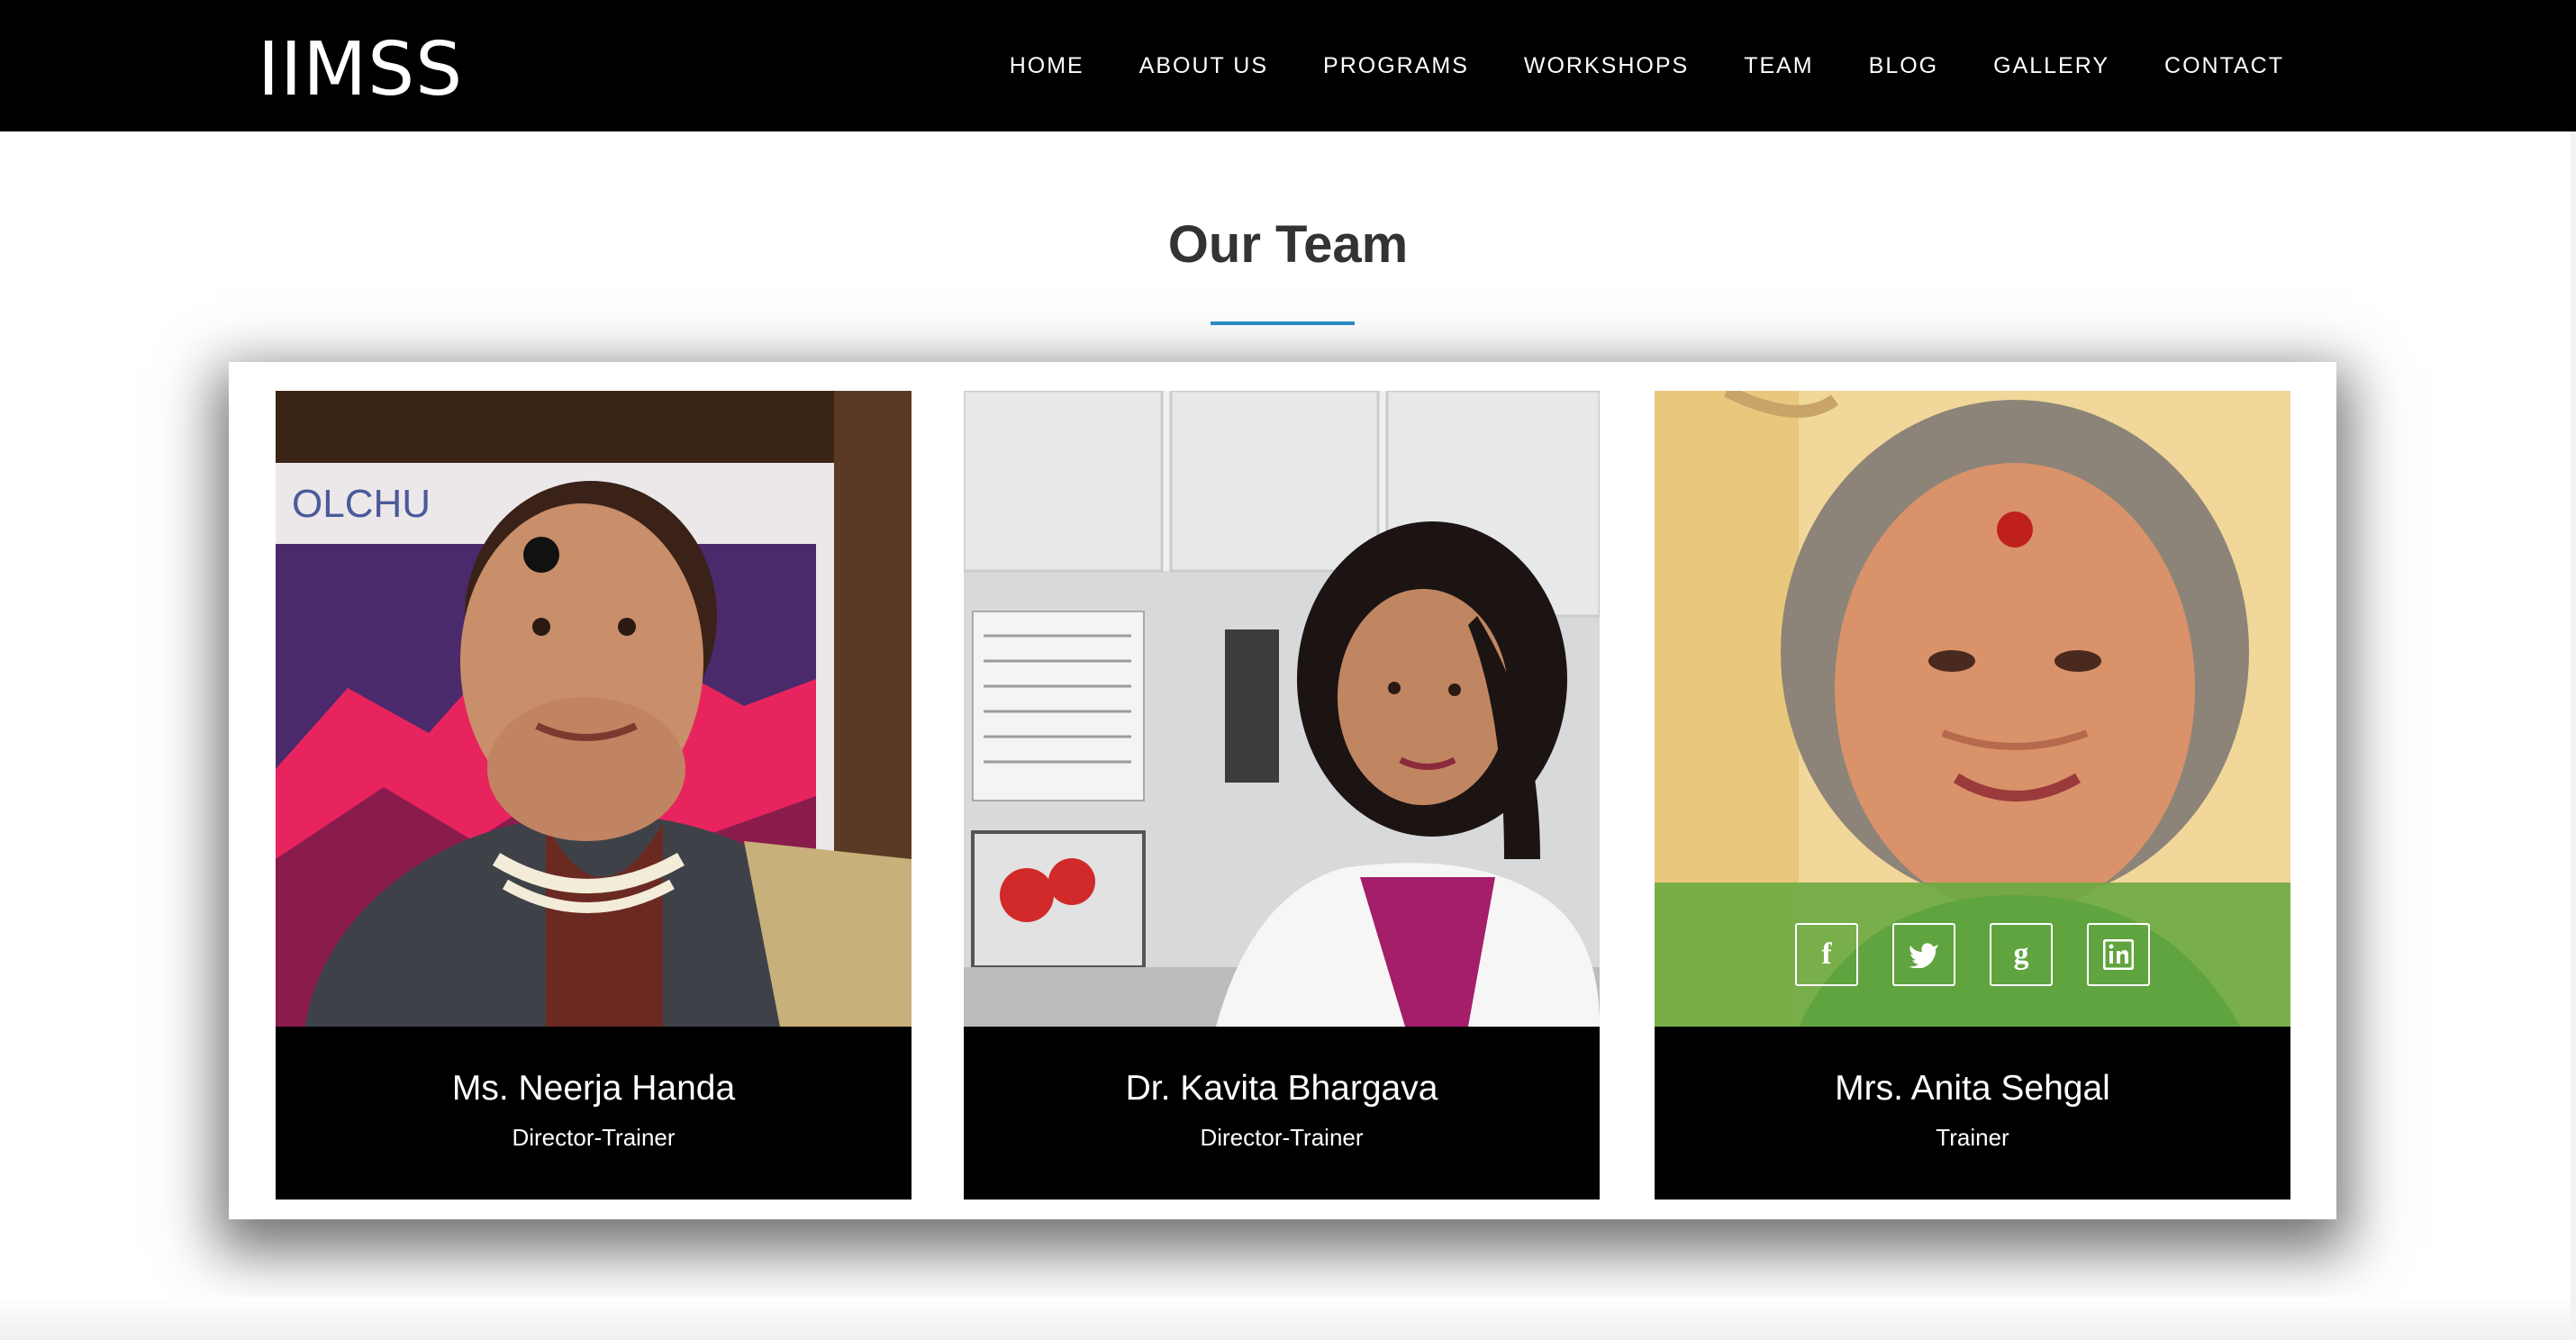  Describe the element at coordinates (594, 709) in the screenshot. I see `team-photo-neerja-handa: OLCHU` at that location.